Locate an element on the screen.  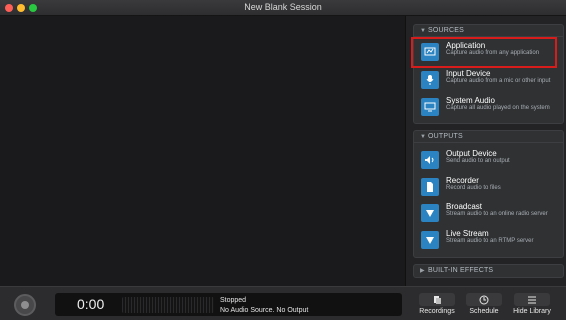
record-button is located at coordinates (25, 305).